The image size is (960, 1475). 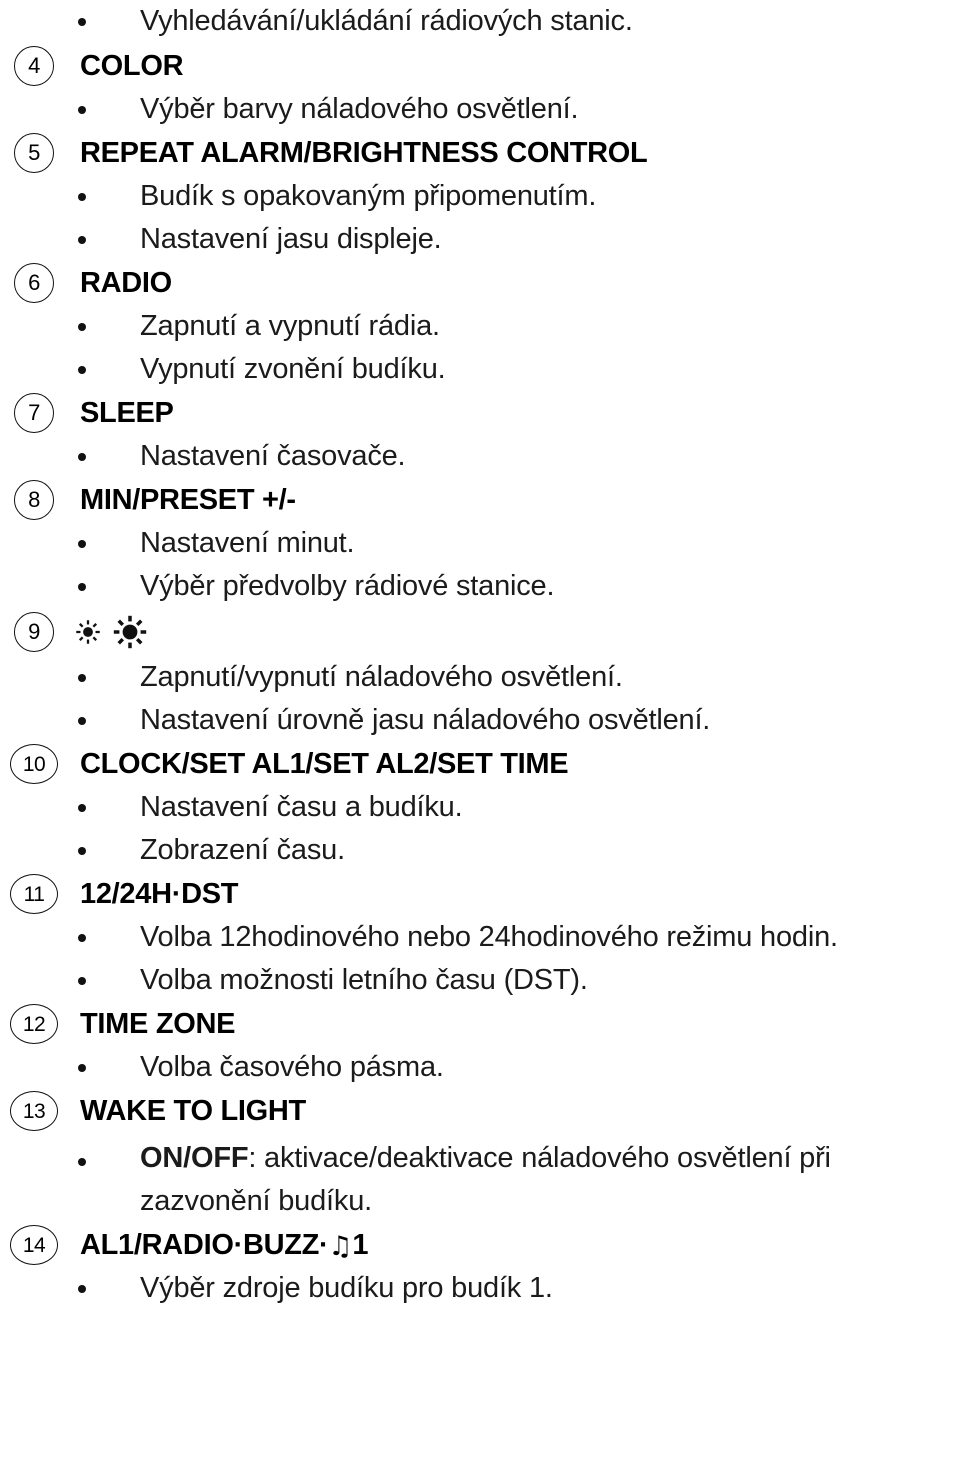 I want to click on item-number-badge: 13, so click(x=34, y=1111).